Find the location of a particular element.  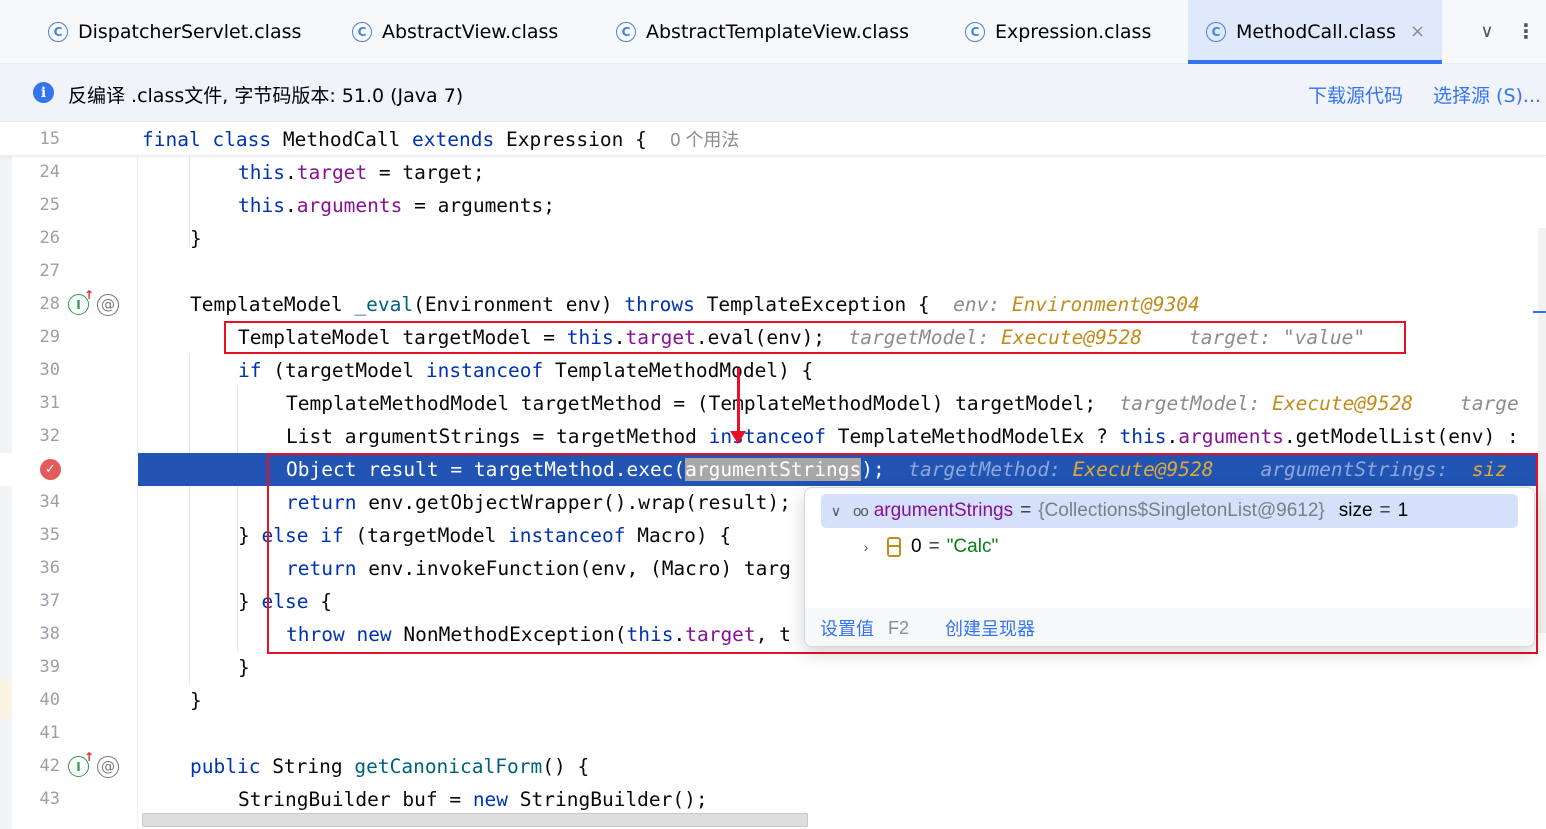

variable-name: argumentStrings is located at coordinates (943, 510).